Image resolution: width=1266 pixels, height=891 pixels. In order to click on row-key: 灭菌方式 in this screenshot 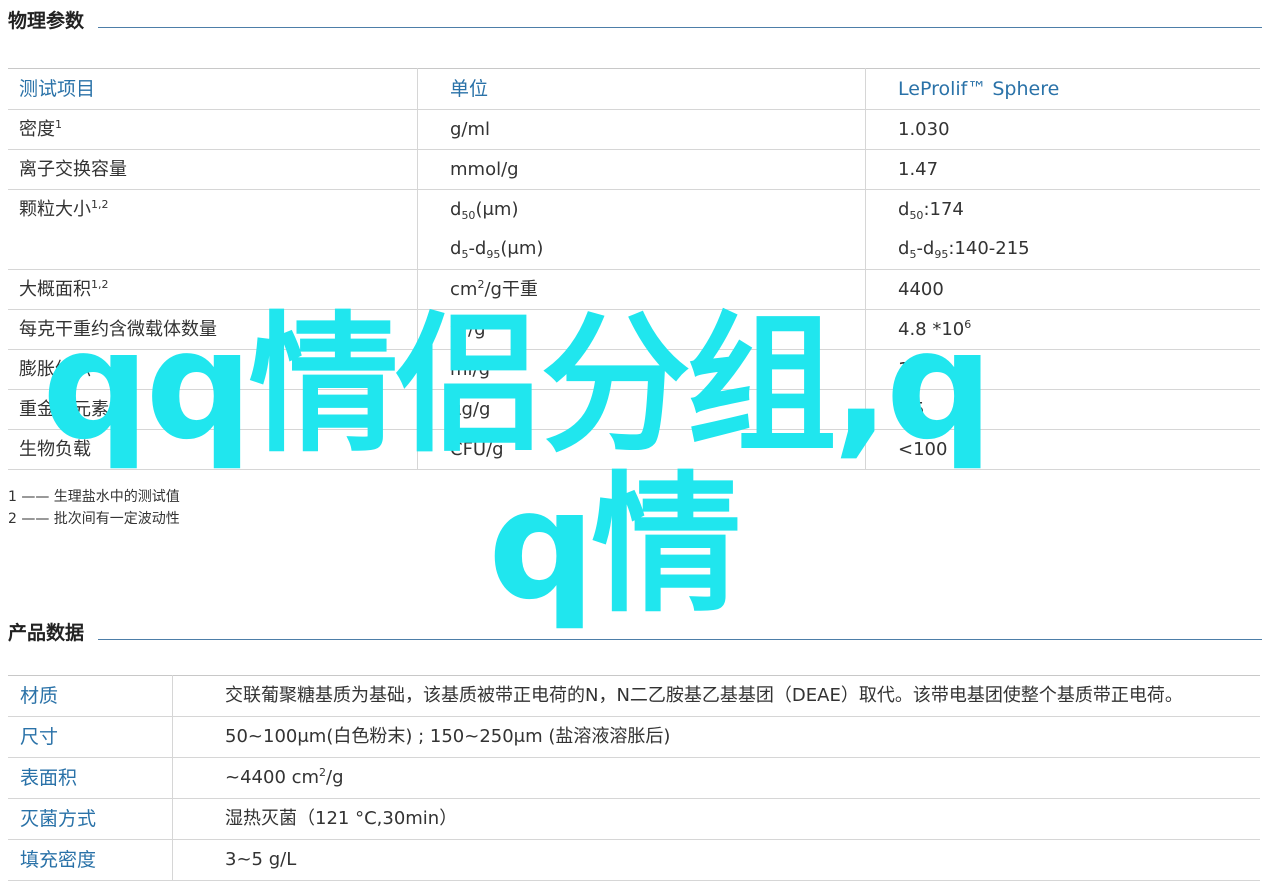, I will do `click(90, 819)`.